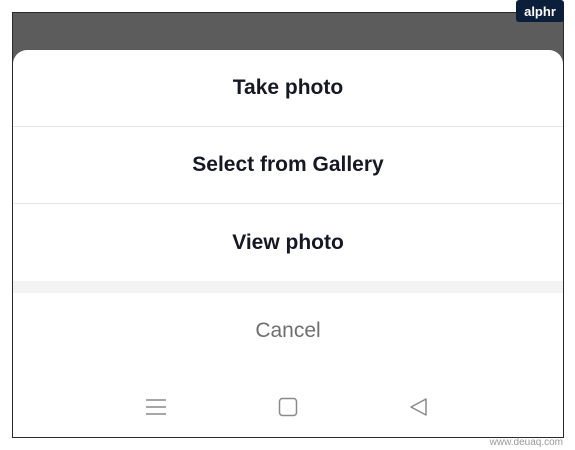 Image resolution: width=575 pixels, height=450 pixels. I want to click on section-divider, so click(288, 287).